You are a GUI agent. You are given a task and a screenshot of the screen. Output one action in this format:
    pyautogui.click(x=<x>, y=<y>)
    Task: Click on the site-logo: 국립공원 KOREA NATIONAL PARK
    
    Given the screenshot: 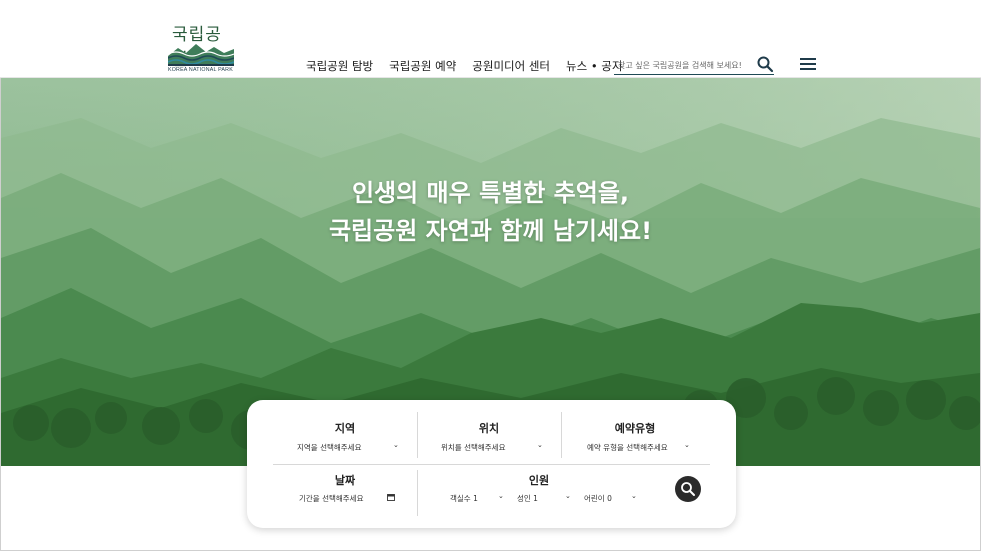 What is the action you would take?
    pyautogui.click(x=202, y=48)
    